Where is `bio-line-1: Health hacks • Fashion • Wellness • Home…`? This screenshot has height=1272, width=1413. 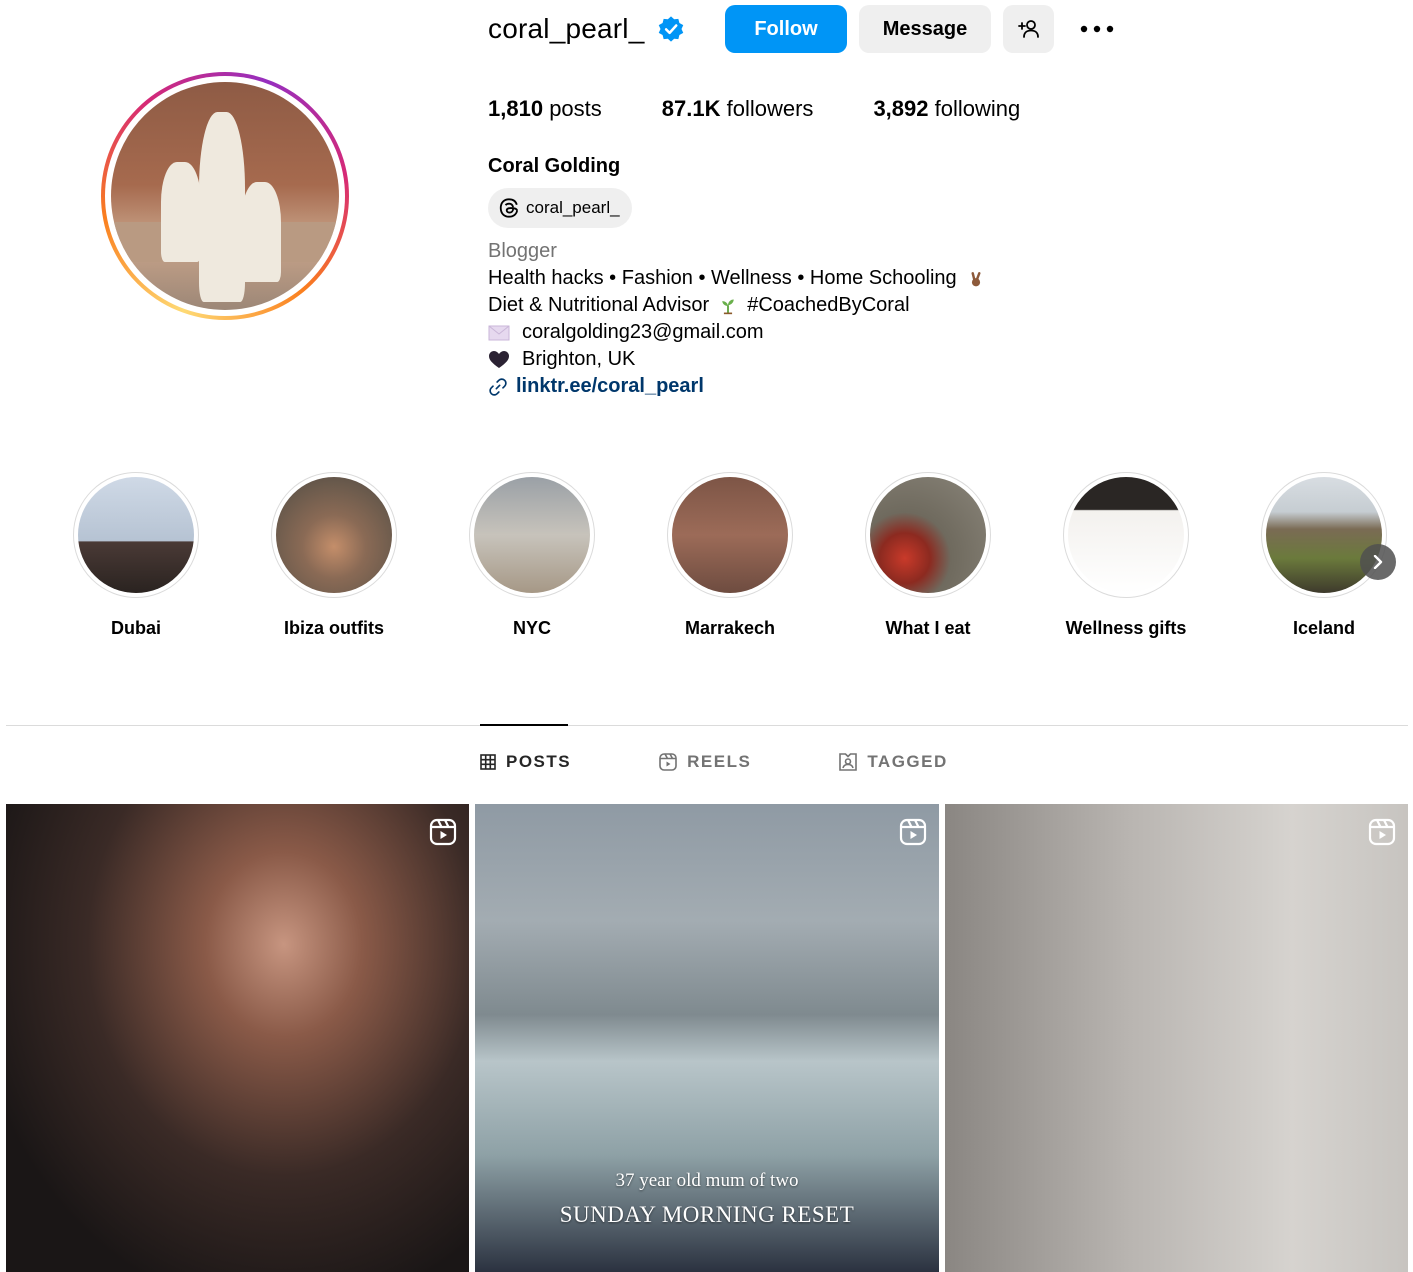
bio-line-1: Health hacks • Fashion • Wellness • Home… is located at coordinates (741, 278).